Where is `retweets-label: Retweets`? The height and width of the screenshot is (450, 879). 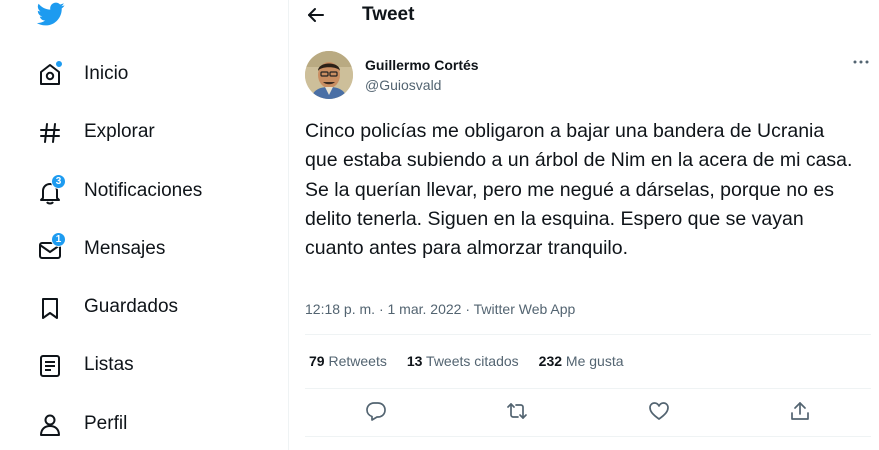 retweets-label: Retweets is located at coordinates (357, 361).